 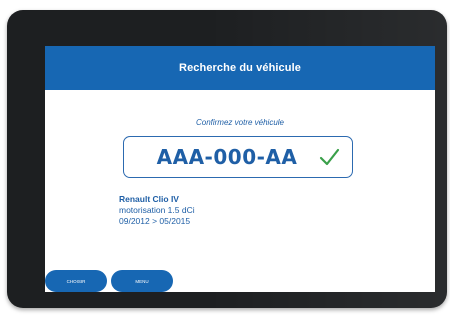 I want to click on header-bar: Recherche du véhicule, so click(x=240, y=68).